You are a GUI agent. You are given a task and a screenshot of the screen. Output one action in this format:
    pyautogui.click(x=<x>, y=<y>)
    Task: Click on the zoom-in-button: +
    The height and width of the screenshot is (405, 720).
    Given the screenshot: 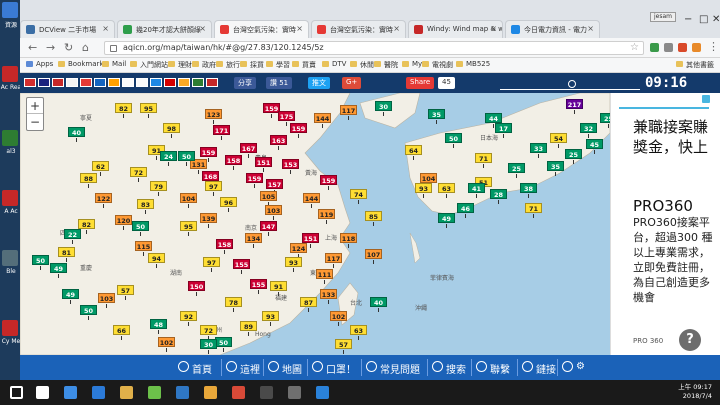 What is the action you would take?
    pyautogui.click(x=35, y=106)
    